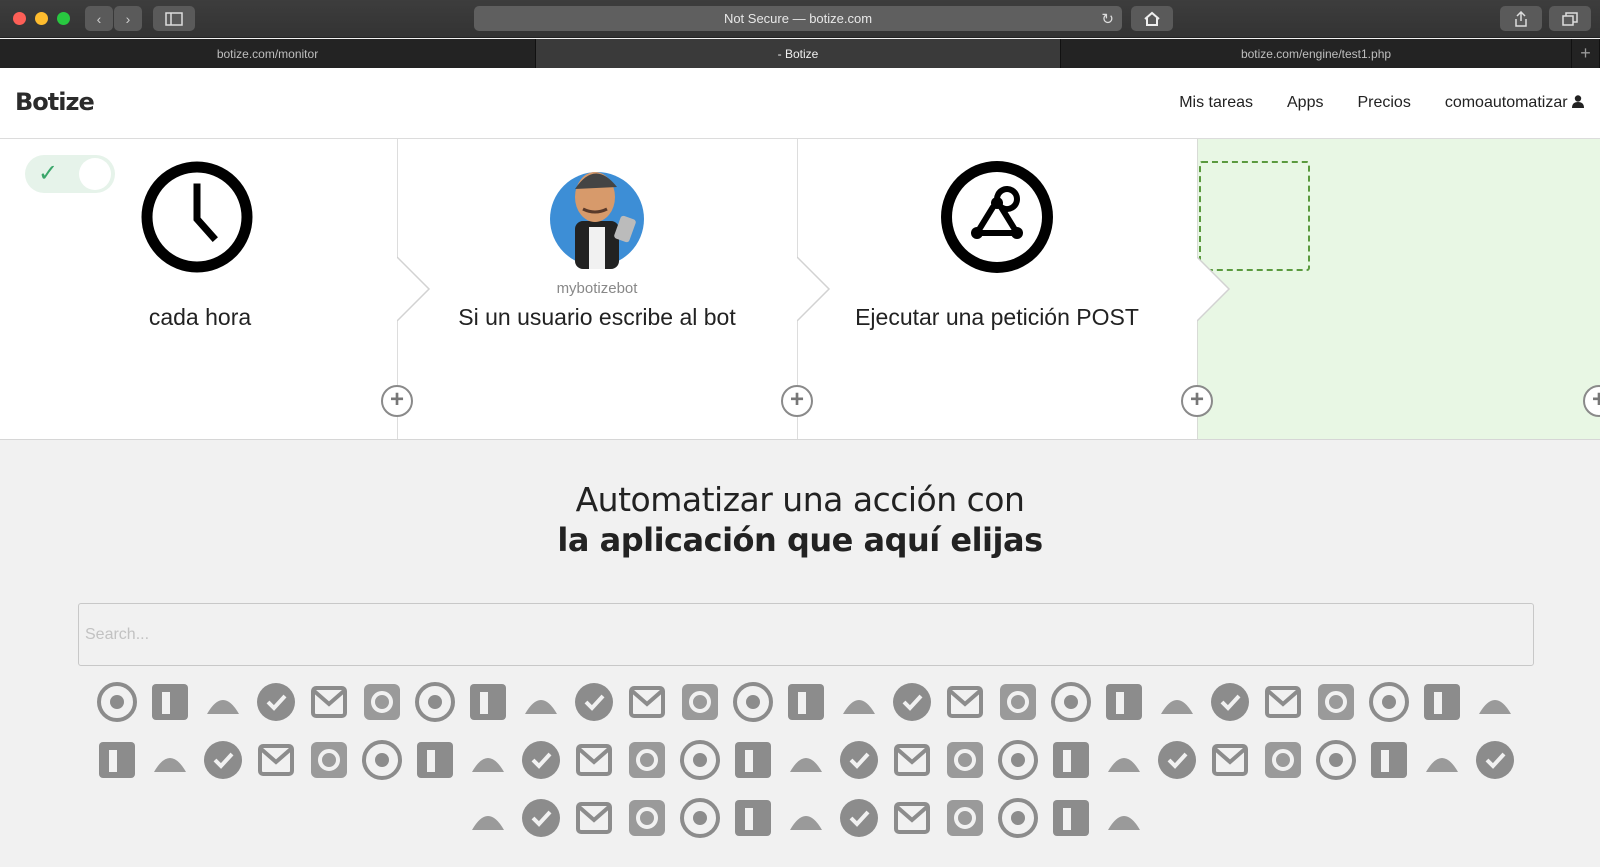 The image size is (1600, 867). I want to click on tabs-overview-button, so click(1570, 18).